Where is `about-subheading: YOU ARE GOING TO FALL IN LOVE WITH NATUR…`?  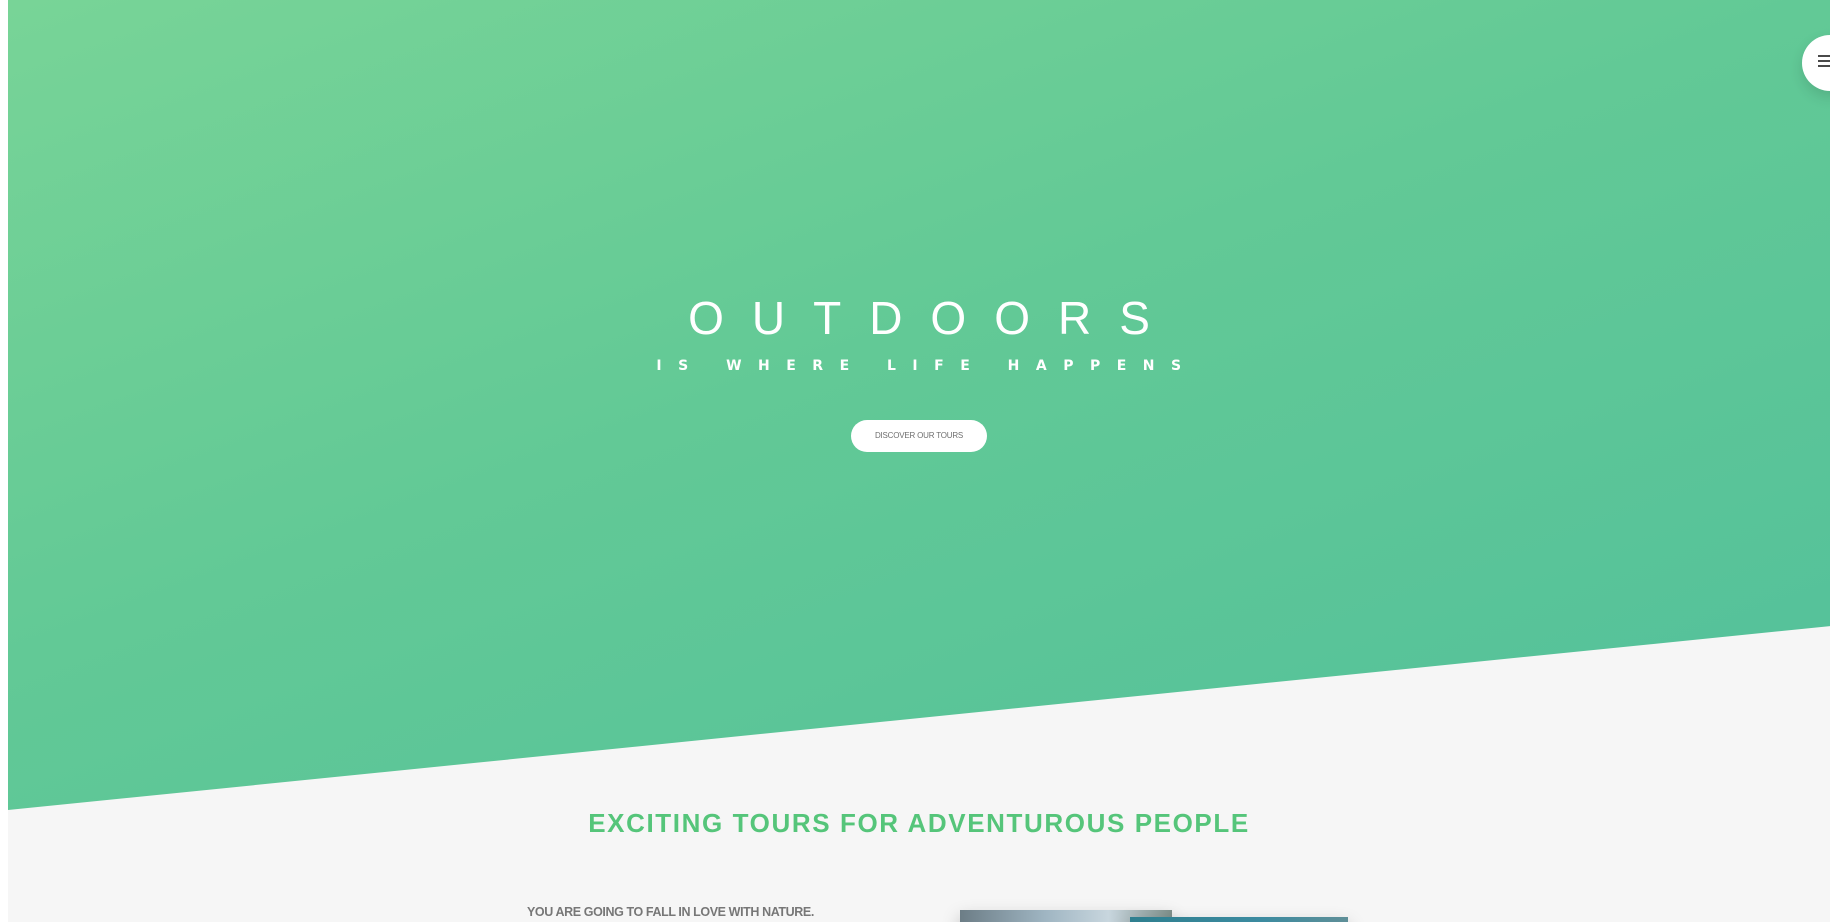 about-subheading: YOU ARE GOING TO FALL IN LOVE WITH NATUR… is located at coordinates (670, 912).